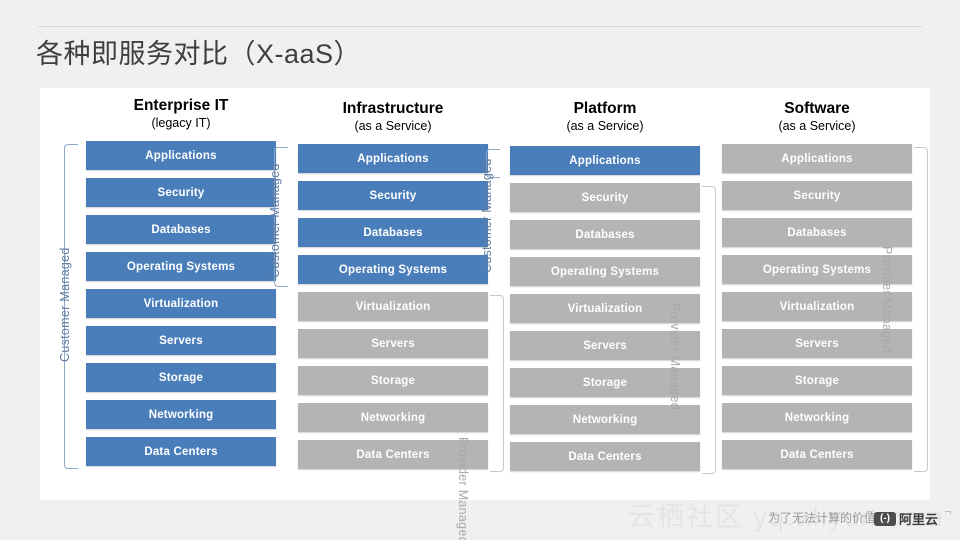  Describe the element at coordinates (20, 294) in the screenshot. I see `left-background-band` at that location.